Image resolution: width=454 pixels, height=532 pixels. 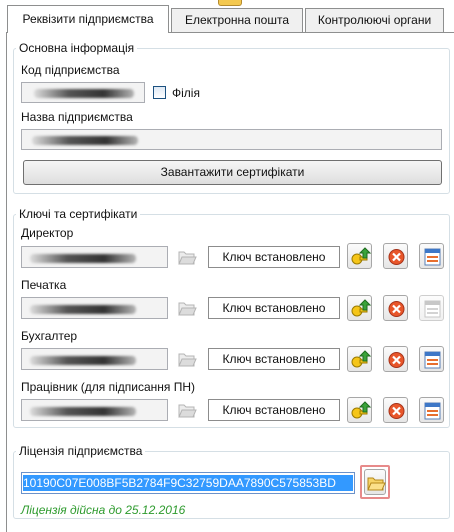 I want to click on browse-license-folder-icon, so click(x=375, y=482).